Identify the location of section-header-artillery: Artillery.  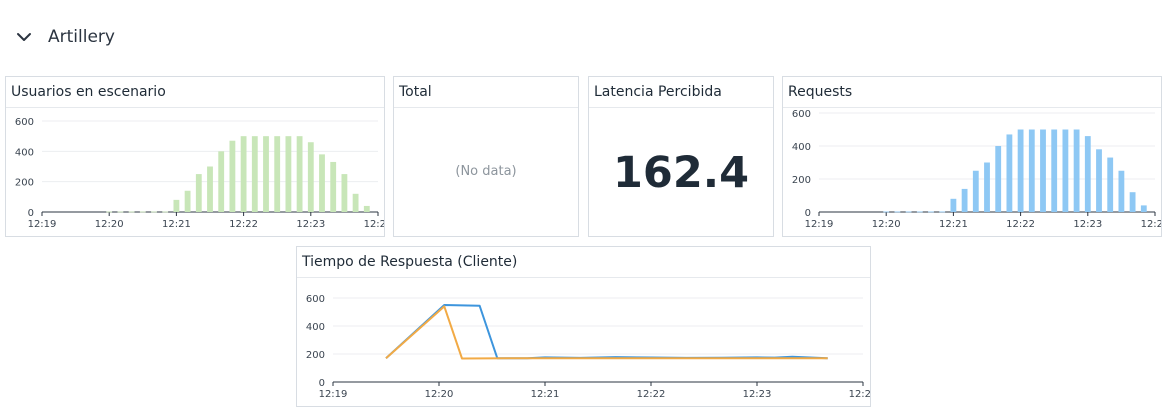
(64, 37).